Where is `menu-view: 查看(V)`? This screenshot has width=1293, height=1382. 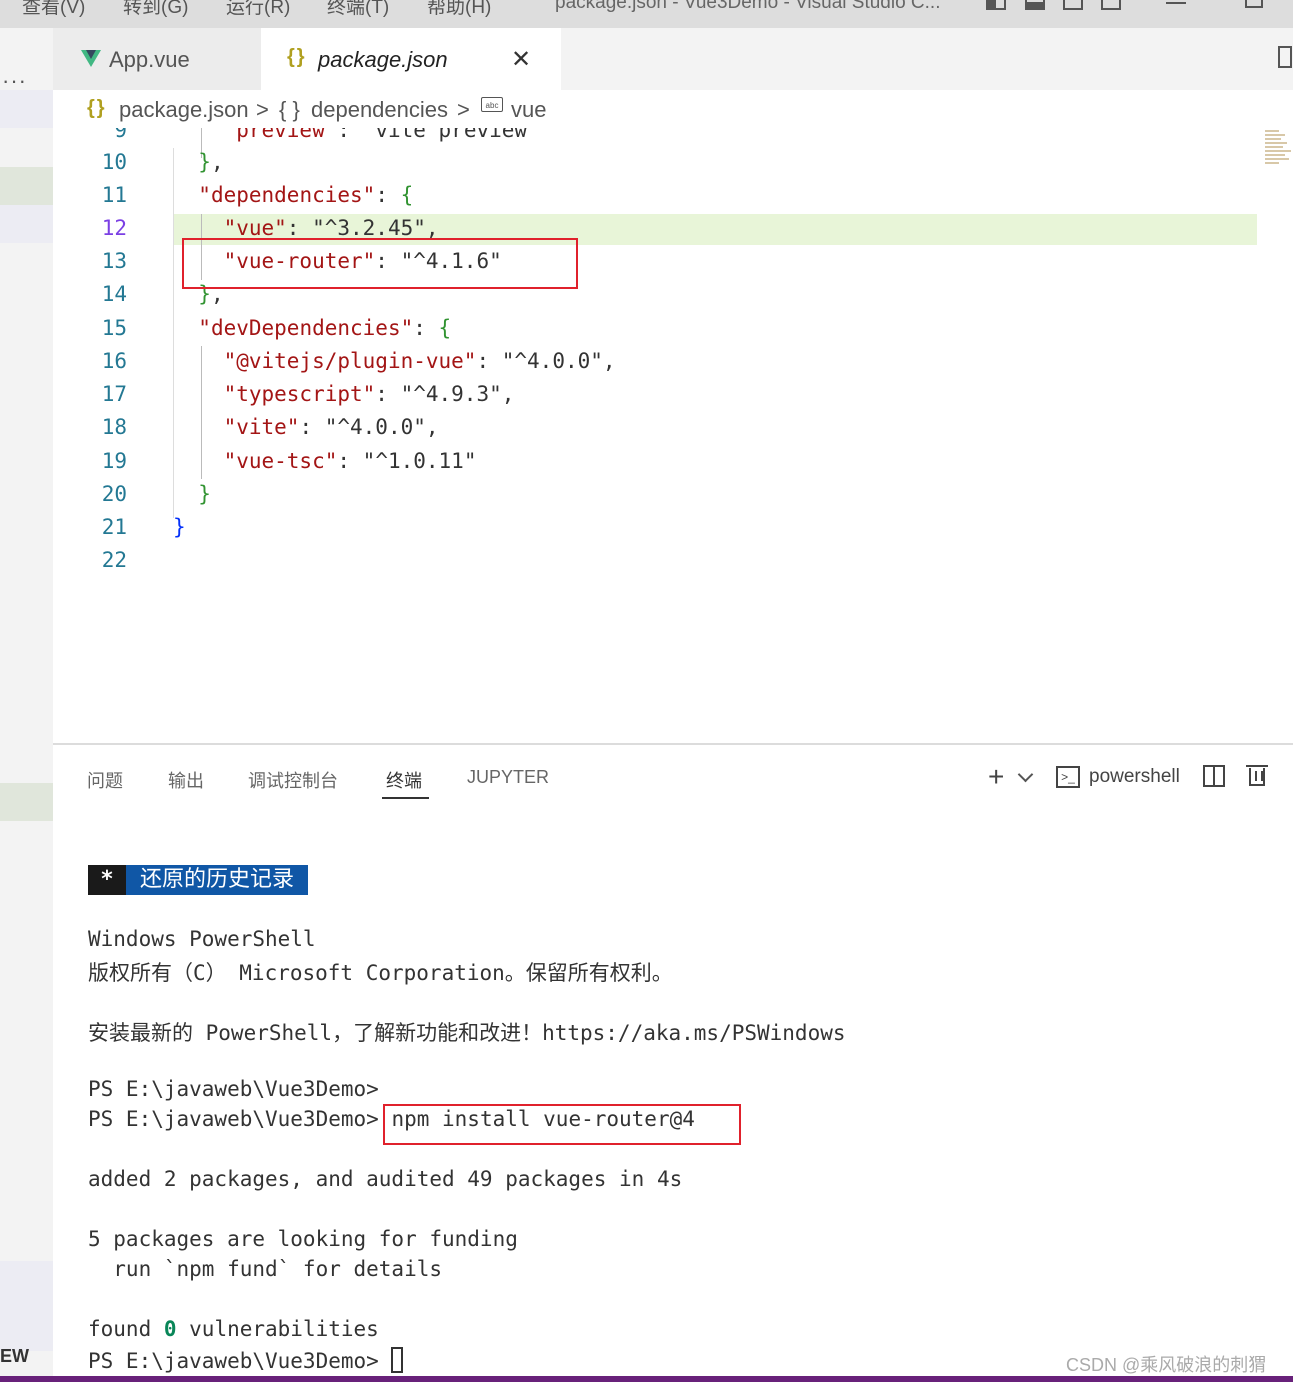 menu-view: 查看(V) is located at coordinates (53, 9).